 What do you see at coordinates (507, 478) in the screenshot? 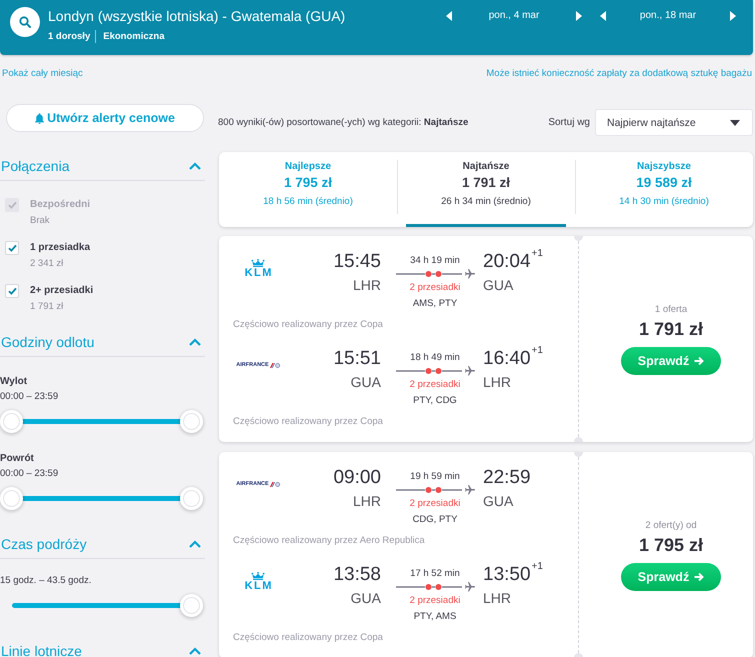
I see `arrival-time: 22:59` at bounding box center [507, 478].